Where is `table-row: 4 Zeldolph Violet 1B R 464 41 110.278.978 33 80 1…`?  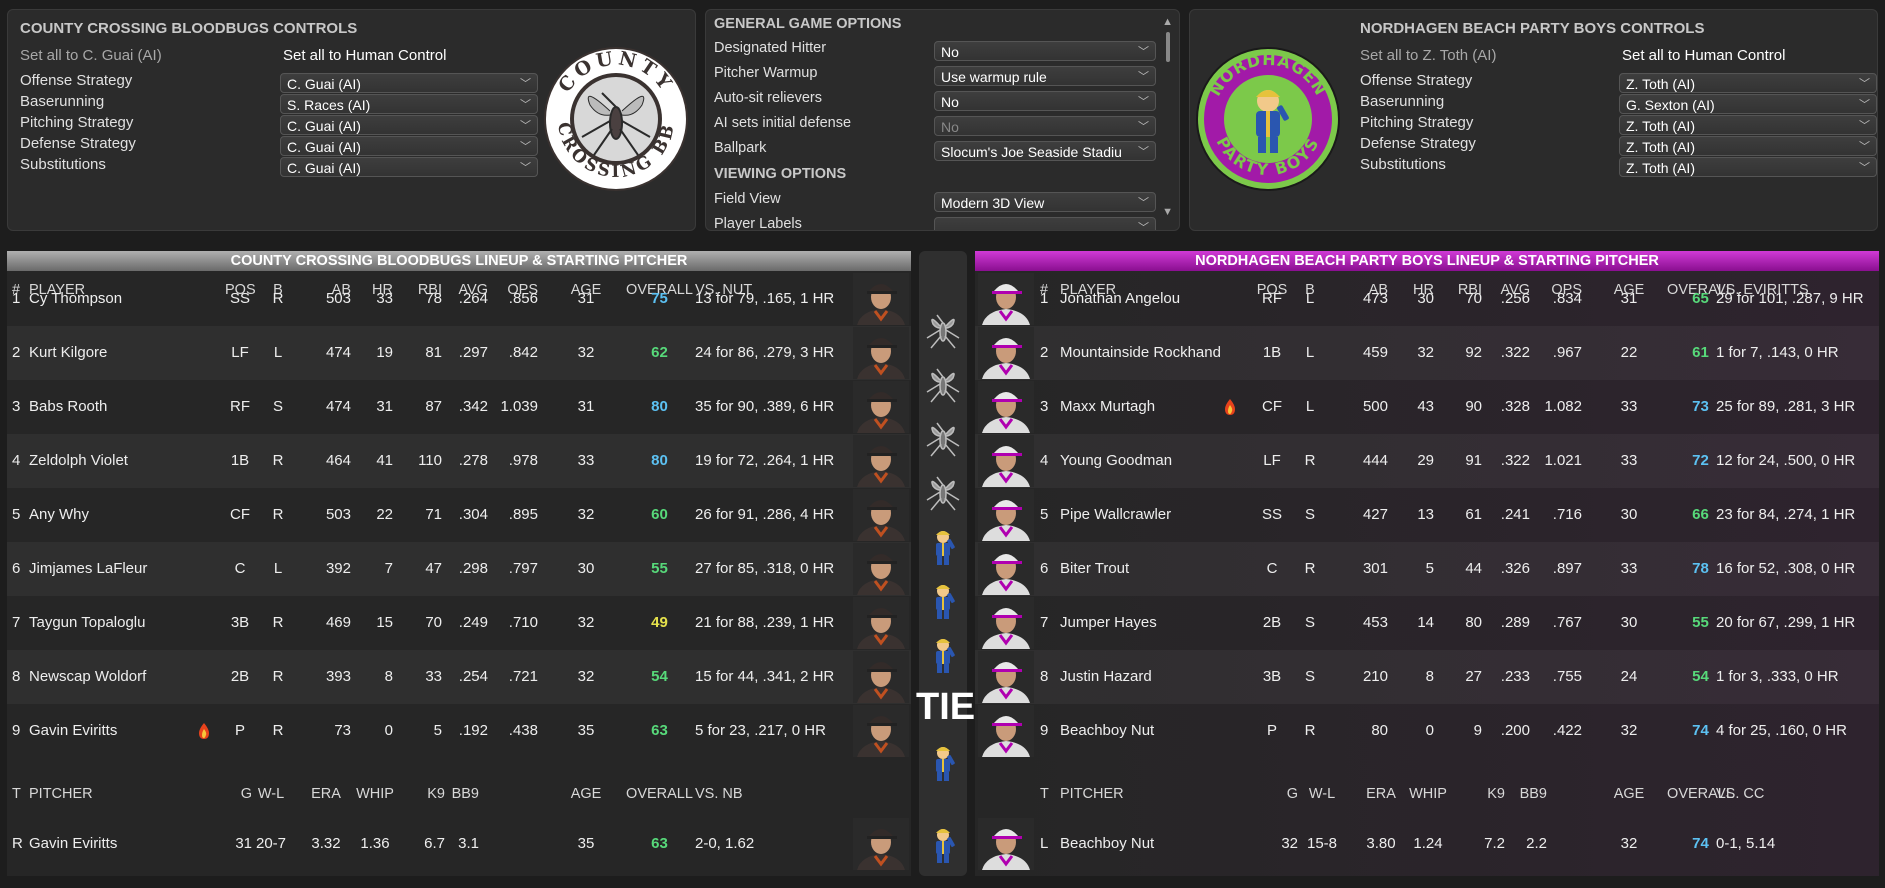 table-row: 4 Zeldolph Violet 1B R 464 41 110.278.978 33 80 1… is located at coordinates (459, 461).